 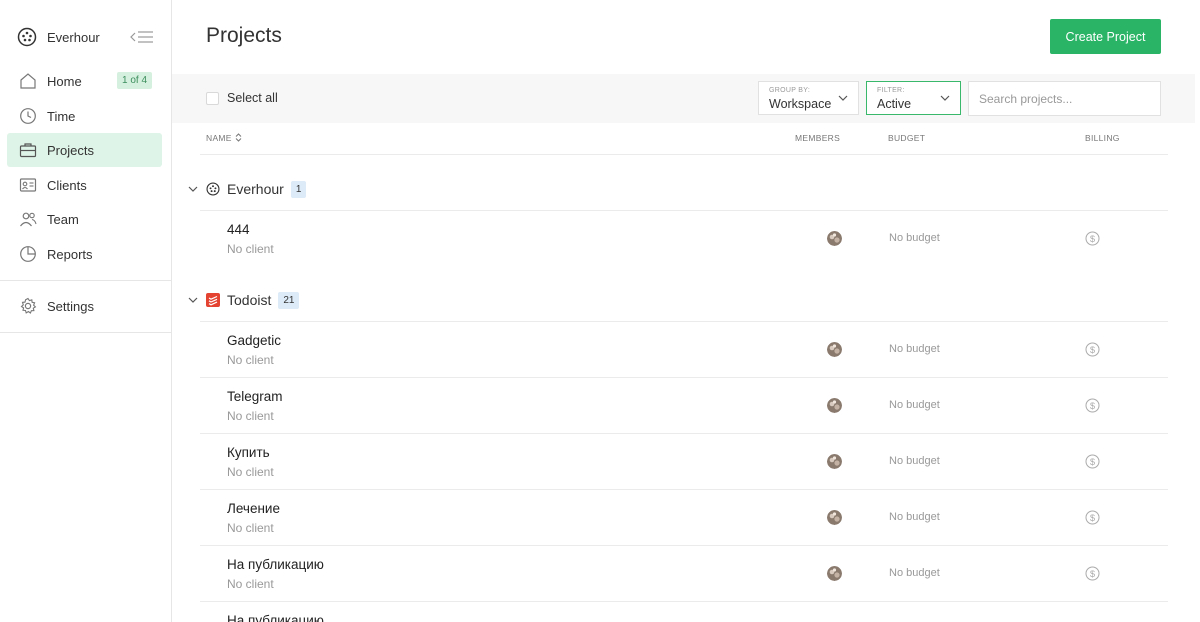 I want to click on sidebar-item-settings: Settings, so click(x=84, y=306).